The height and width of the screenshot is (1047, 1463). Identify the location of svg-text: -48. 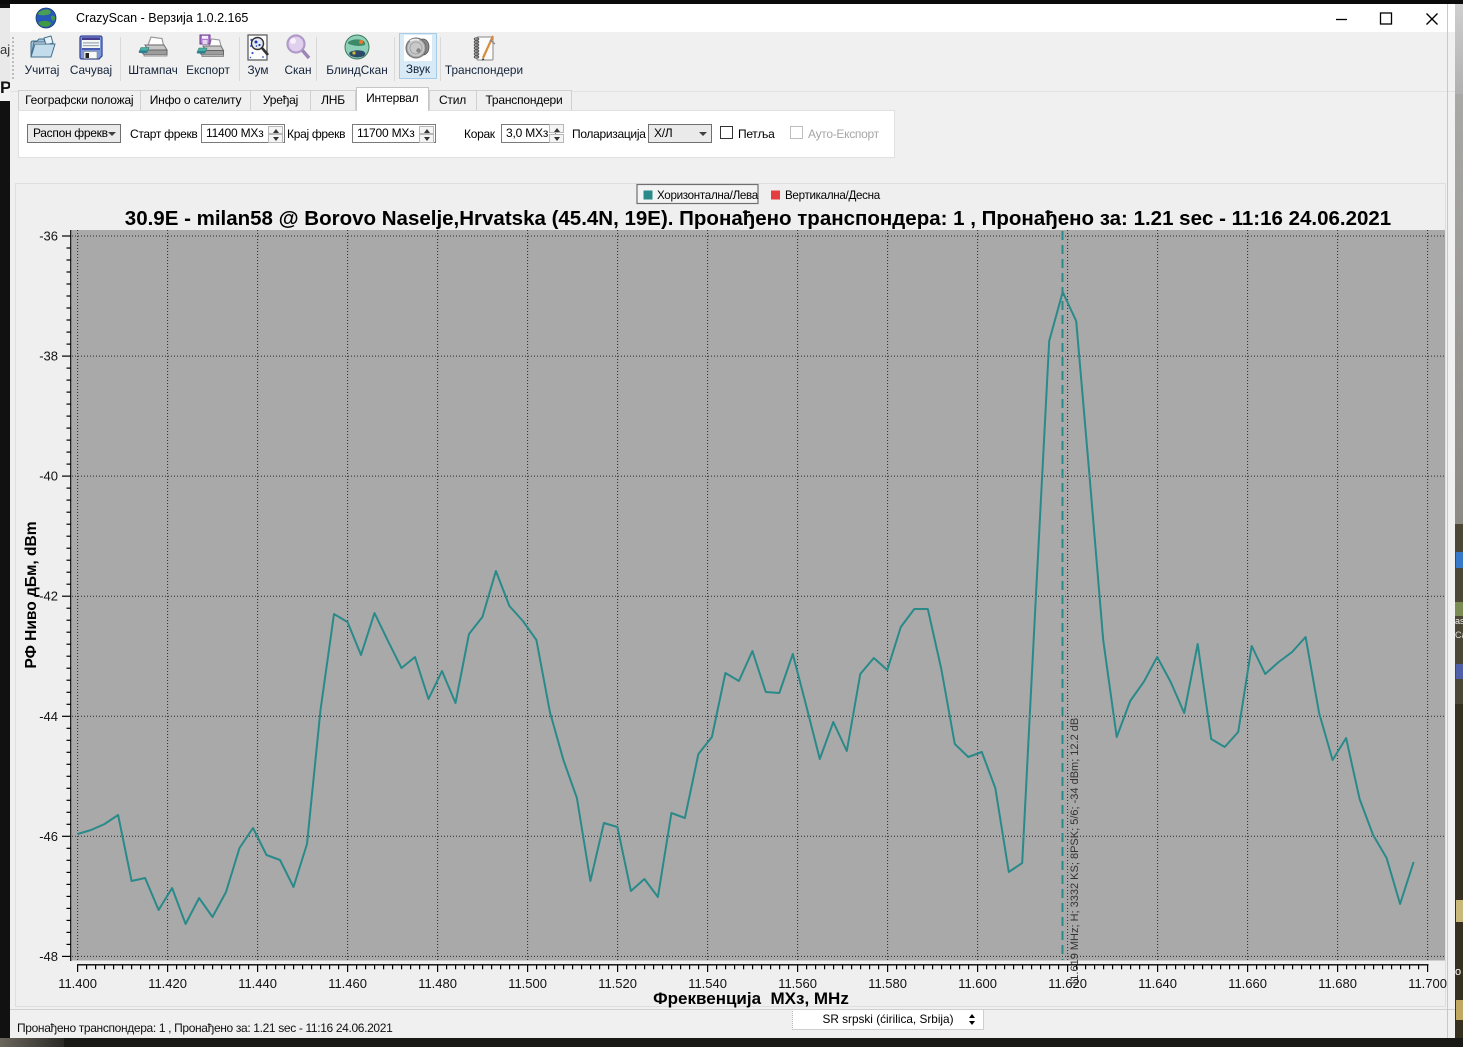
(48, 956).